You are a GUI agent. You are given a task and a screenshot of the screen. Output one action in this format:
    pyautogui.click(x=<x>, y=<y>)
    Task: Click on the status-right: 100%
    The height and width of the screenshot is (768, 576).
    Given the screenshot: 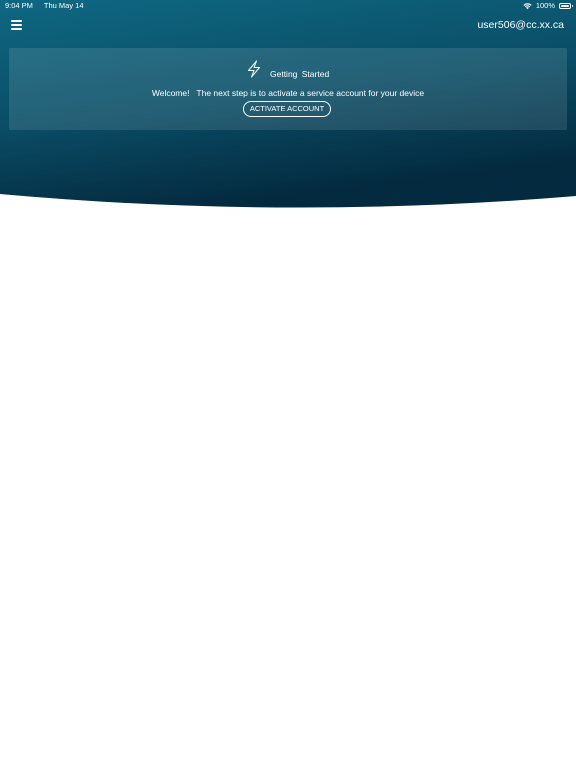 What is the action you would take?
    pyautogui.click(x=548, y=6)
    